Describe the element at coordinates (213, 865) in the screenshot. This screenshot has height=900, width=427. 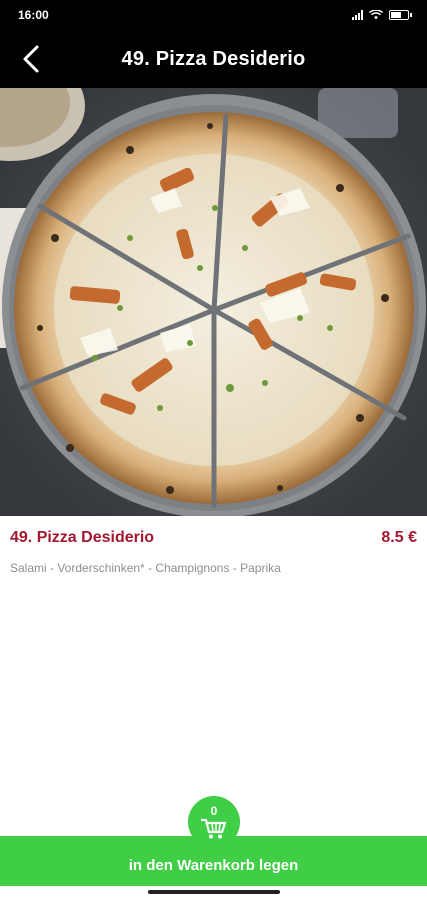
I see `add-to-cart-label: in den Warenkorb legen` at that location.